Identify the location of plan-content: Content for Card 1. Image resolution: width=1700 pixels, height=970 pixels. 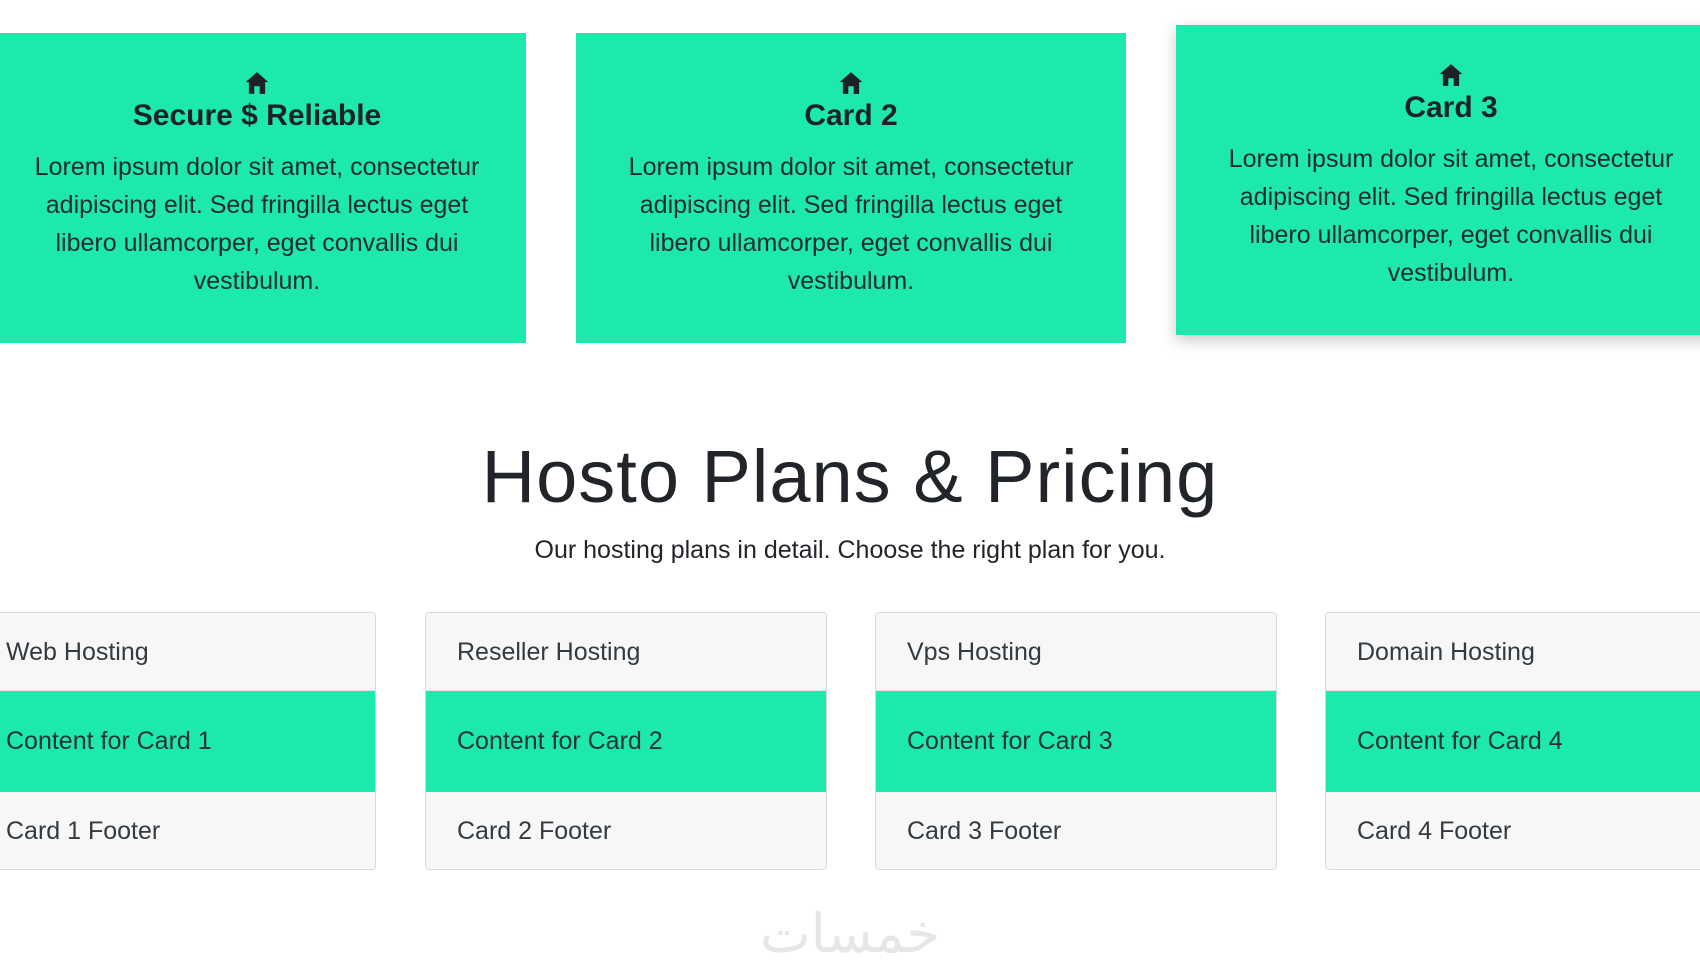
(187, 741).